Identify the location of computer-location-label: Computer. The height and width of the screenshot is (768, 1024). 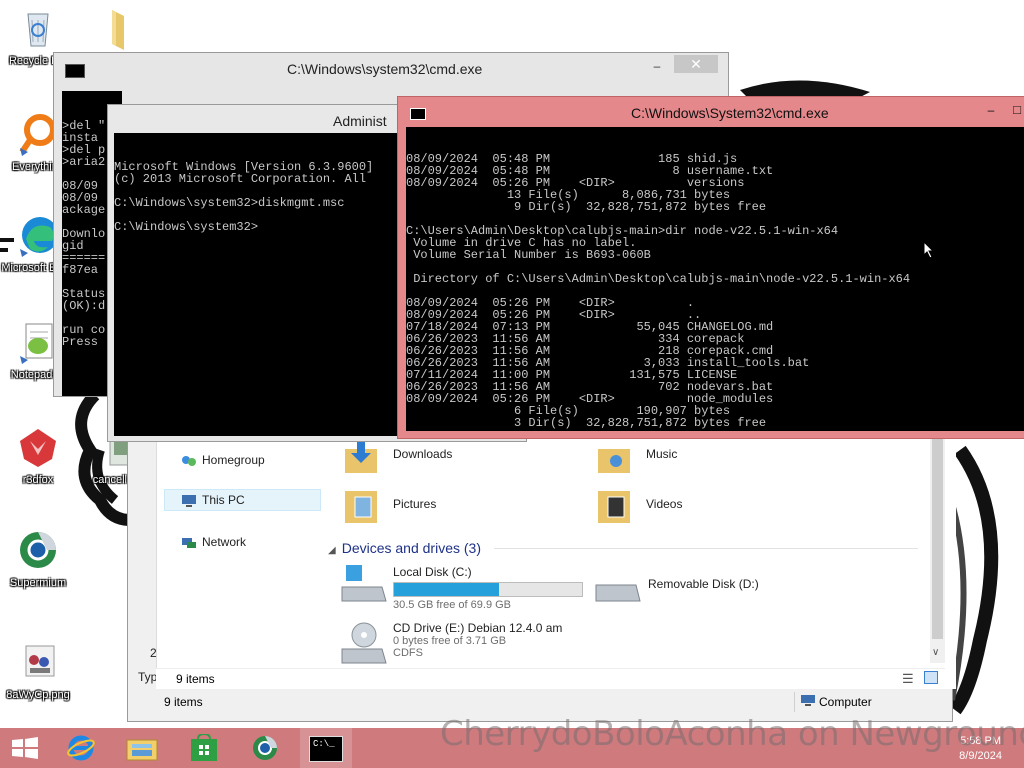
(845, 702).